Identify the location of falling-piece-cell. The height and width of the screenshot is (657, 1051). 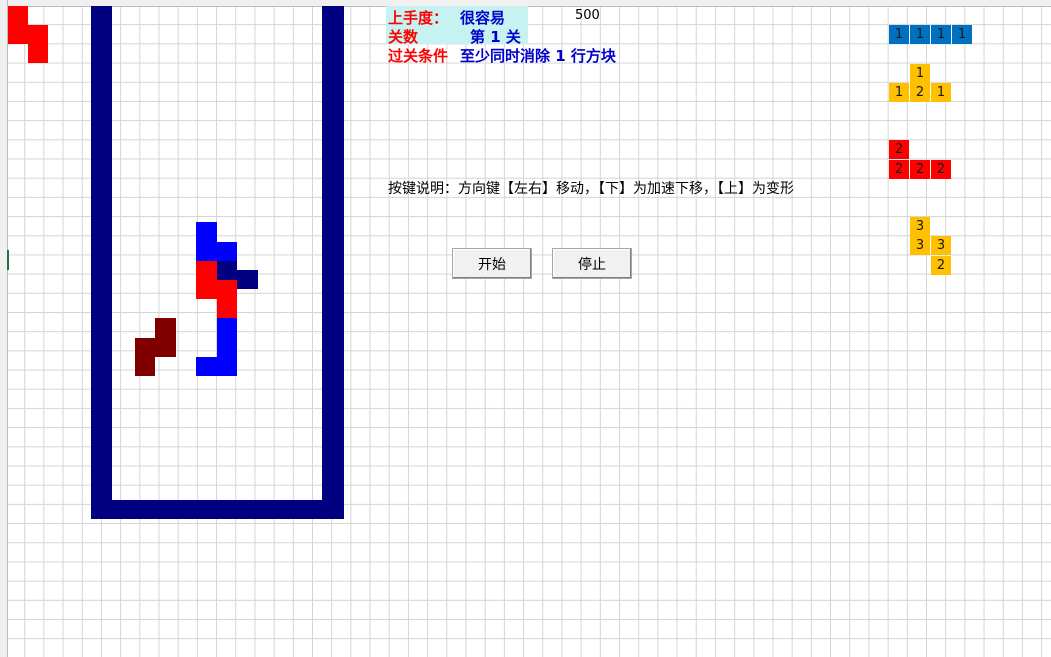
(247, 279).